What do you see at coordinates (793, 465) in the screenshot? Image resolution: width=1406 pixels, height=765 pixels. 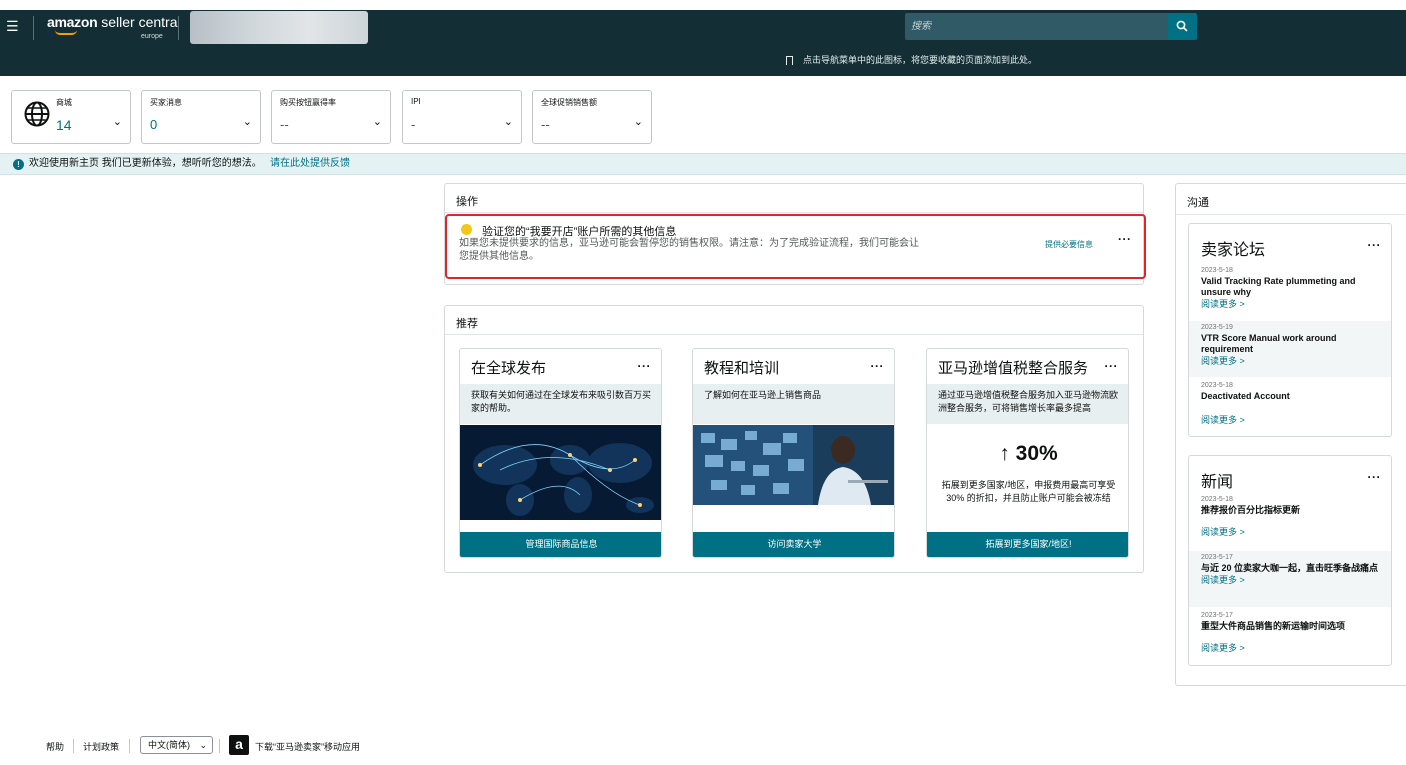 I see `training-image` at bounding box center [793, 465].